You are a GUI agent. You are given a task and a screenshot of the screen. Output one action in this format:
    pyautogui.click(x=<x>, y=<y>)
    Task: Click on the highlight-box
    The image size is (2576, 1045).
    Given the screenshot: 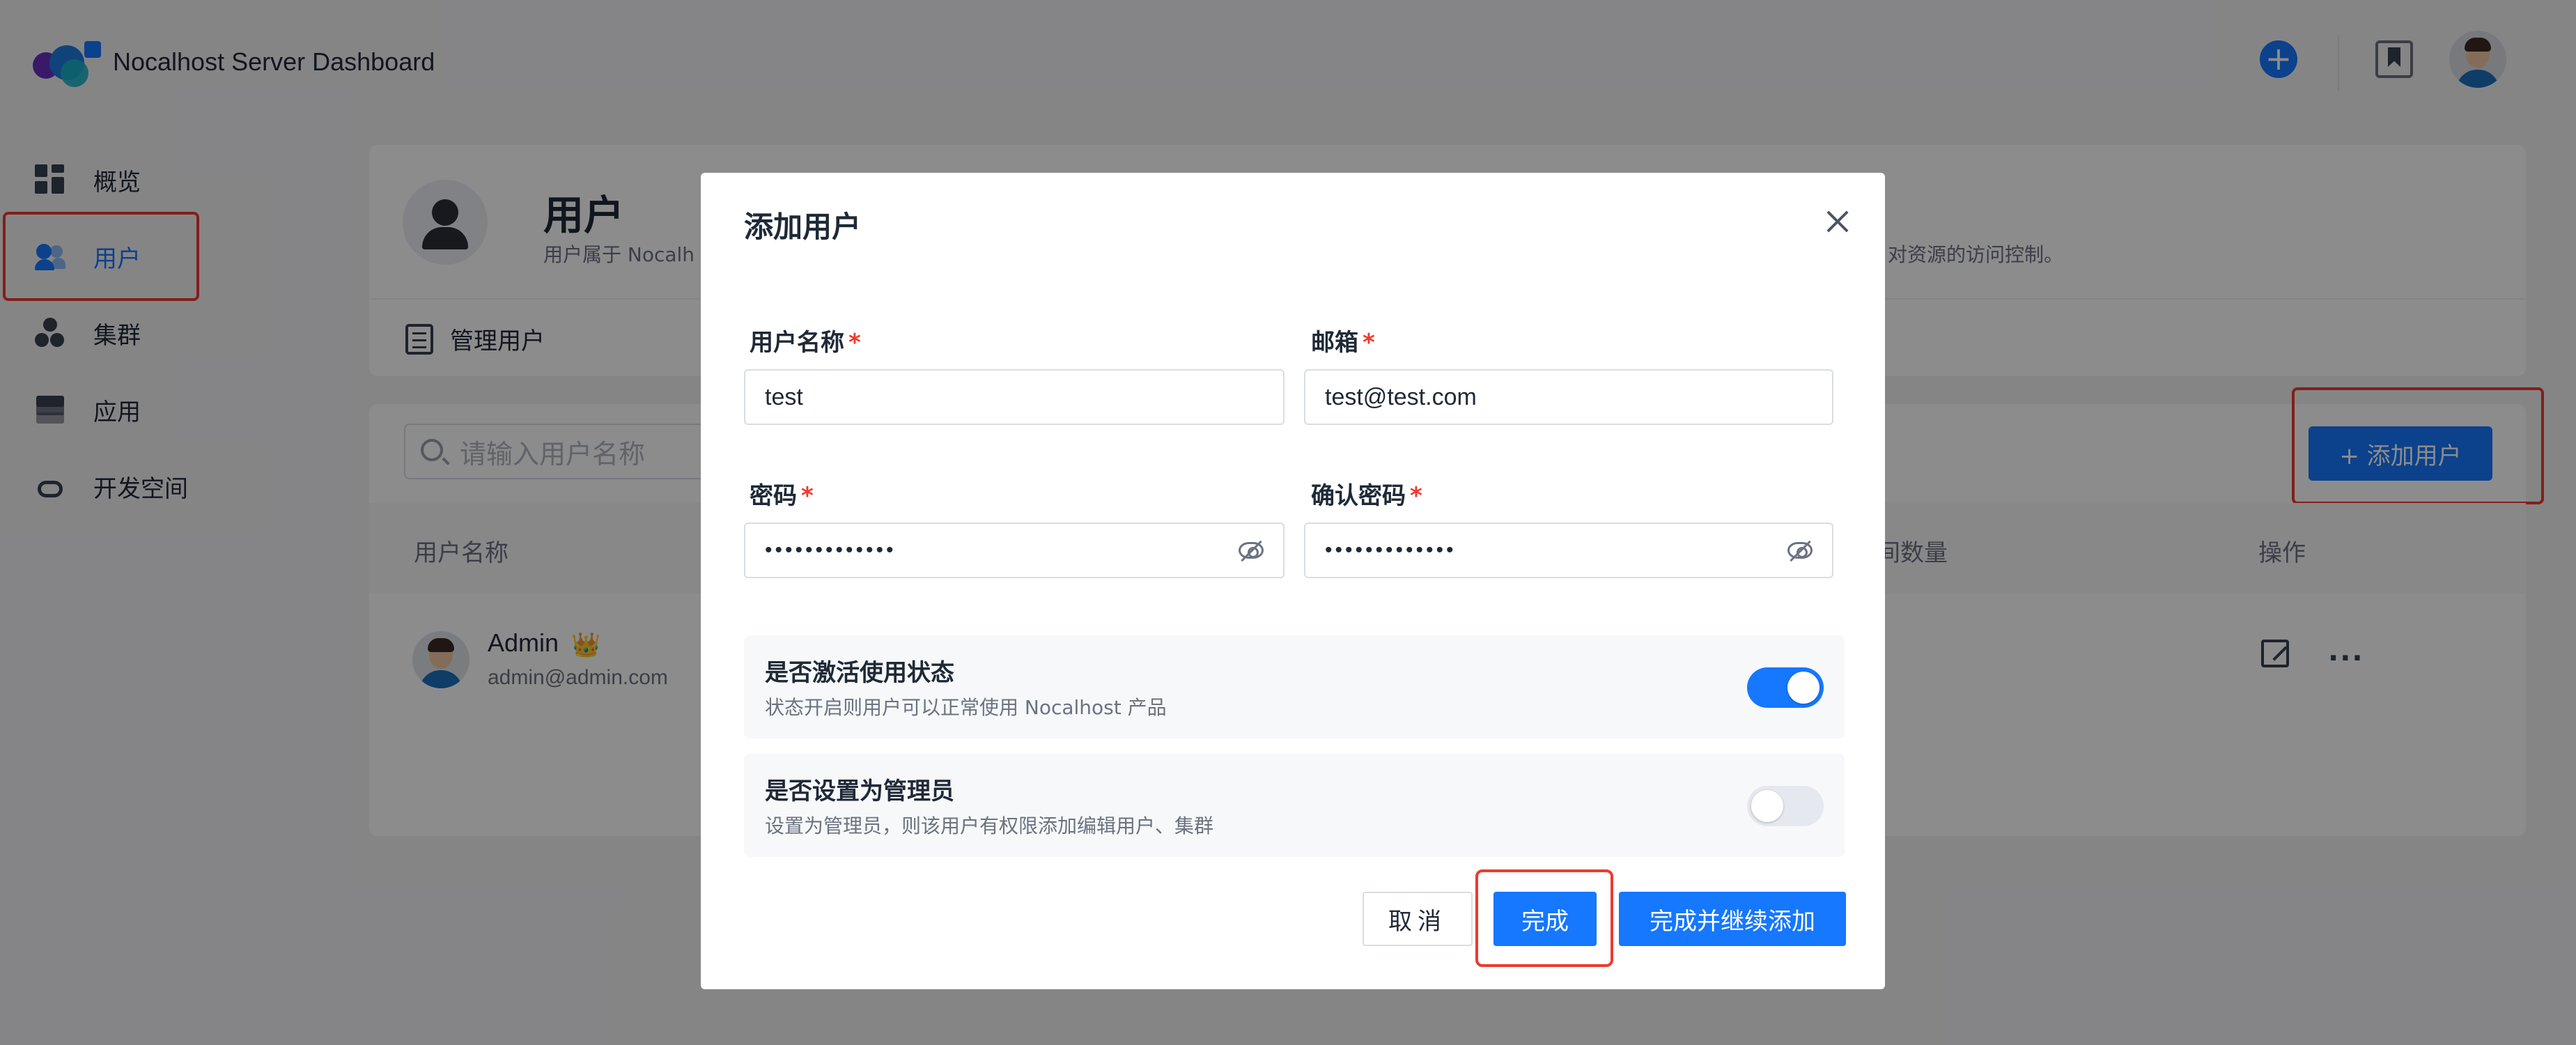 What is the action you would take?
    pyautogui.click(x=1544, y=918)
    